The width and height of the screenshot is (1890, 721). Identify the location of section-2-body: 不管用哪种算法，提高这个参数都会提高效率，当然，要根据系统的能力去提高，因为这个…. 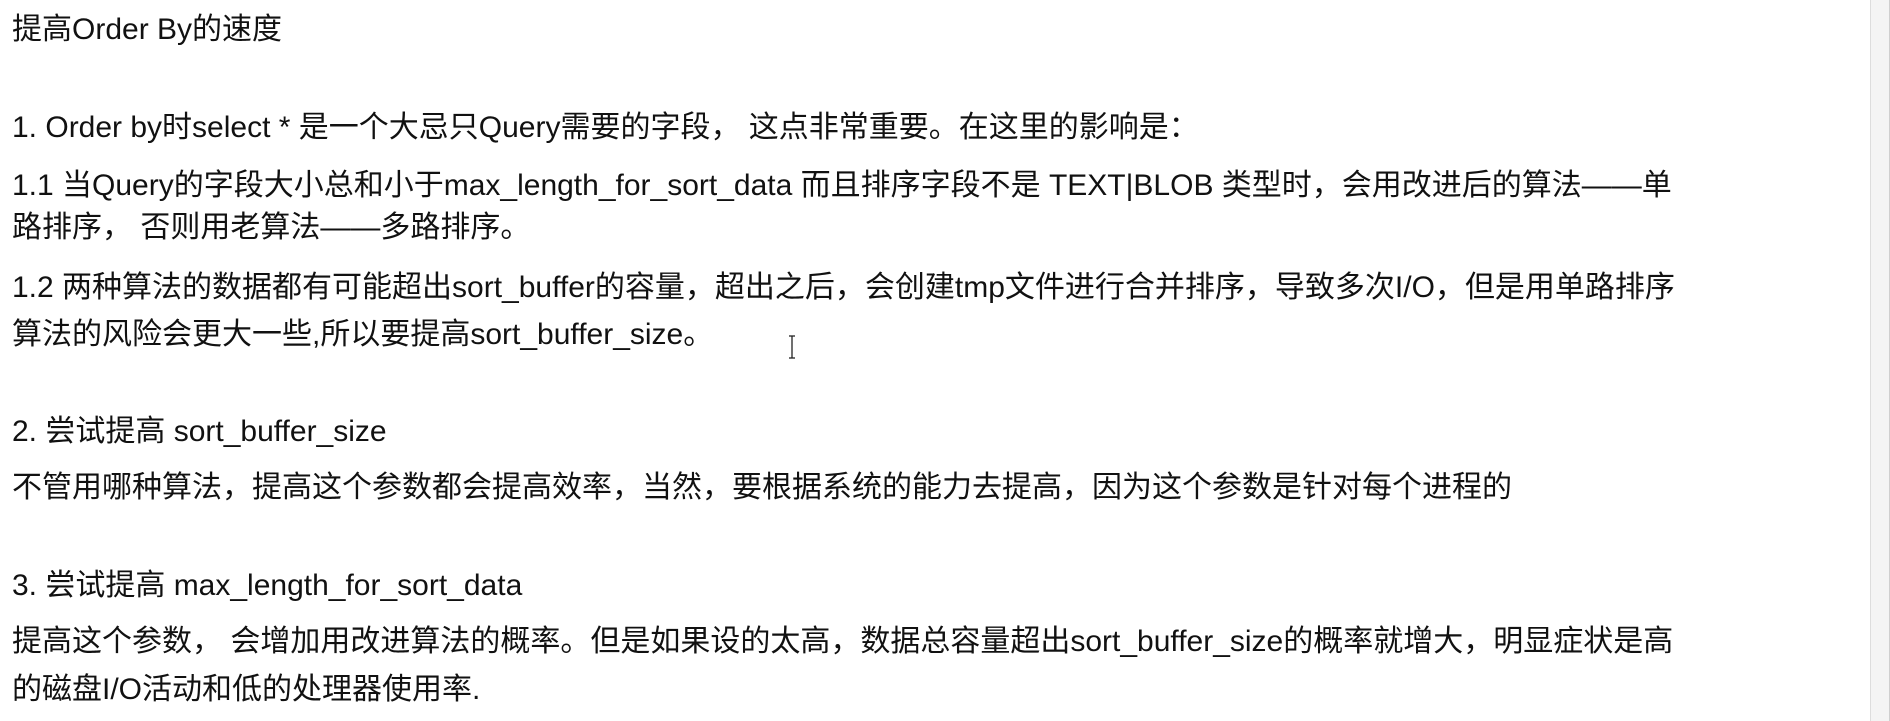
(762, 487).